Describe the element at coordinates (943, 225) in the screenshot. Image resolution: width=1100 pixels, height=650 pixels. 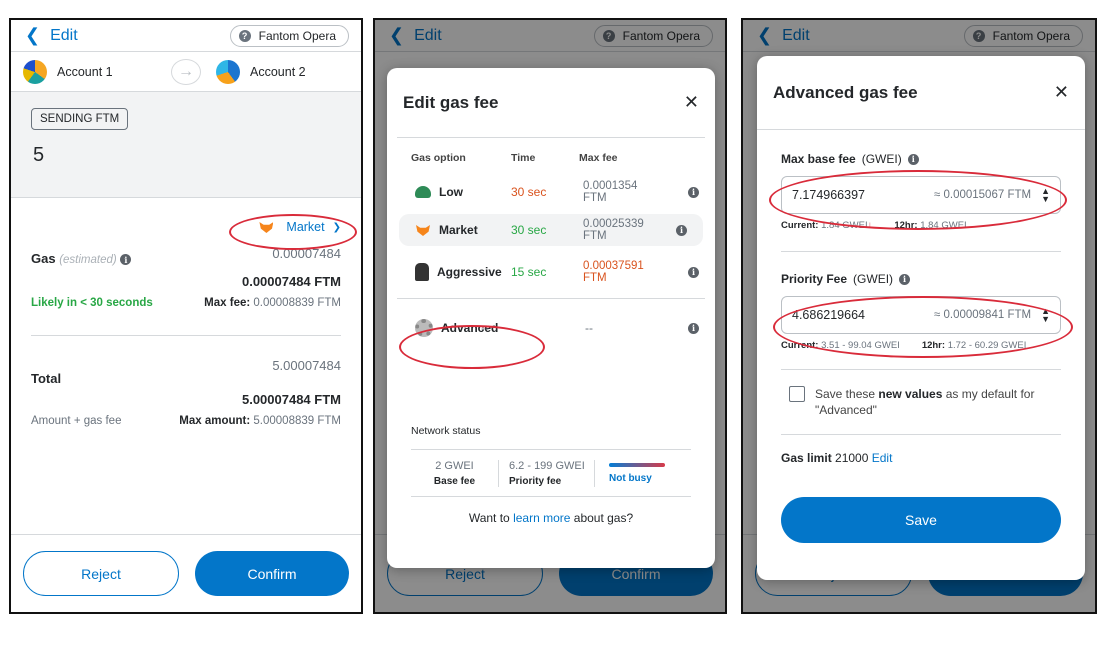
I see `twelve-value: 1.84 GWEI` at that location.